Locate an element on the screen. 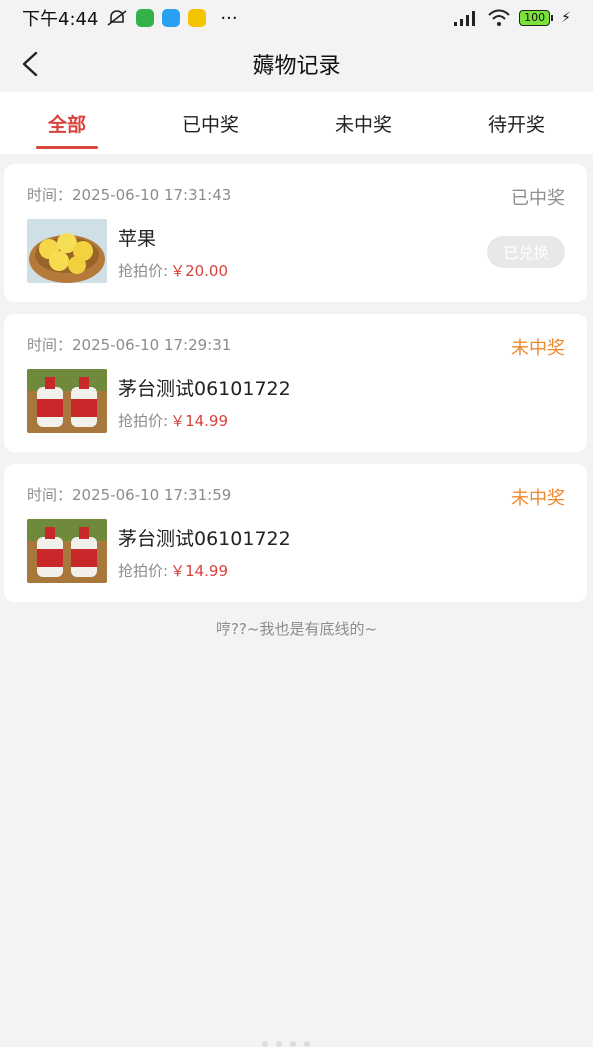  product-image-apple is located at coordinates (67, 251).